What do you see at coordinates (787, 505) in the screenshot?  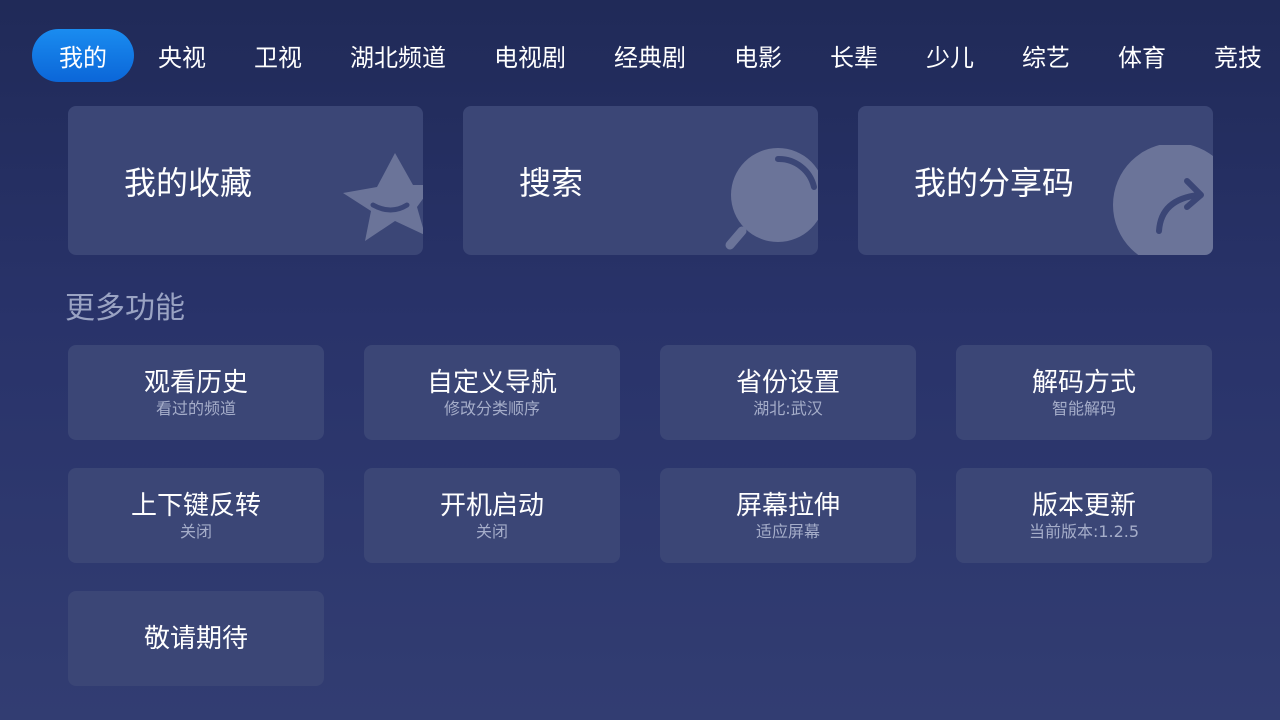 I see `tile-title: 屏幕拉伸` at bounding box center [787, 505].